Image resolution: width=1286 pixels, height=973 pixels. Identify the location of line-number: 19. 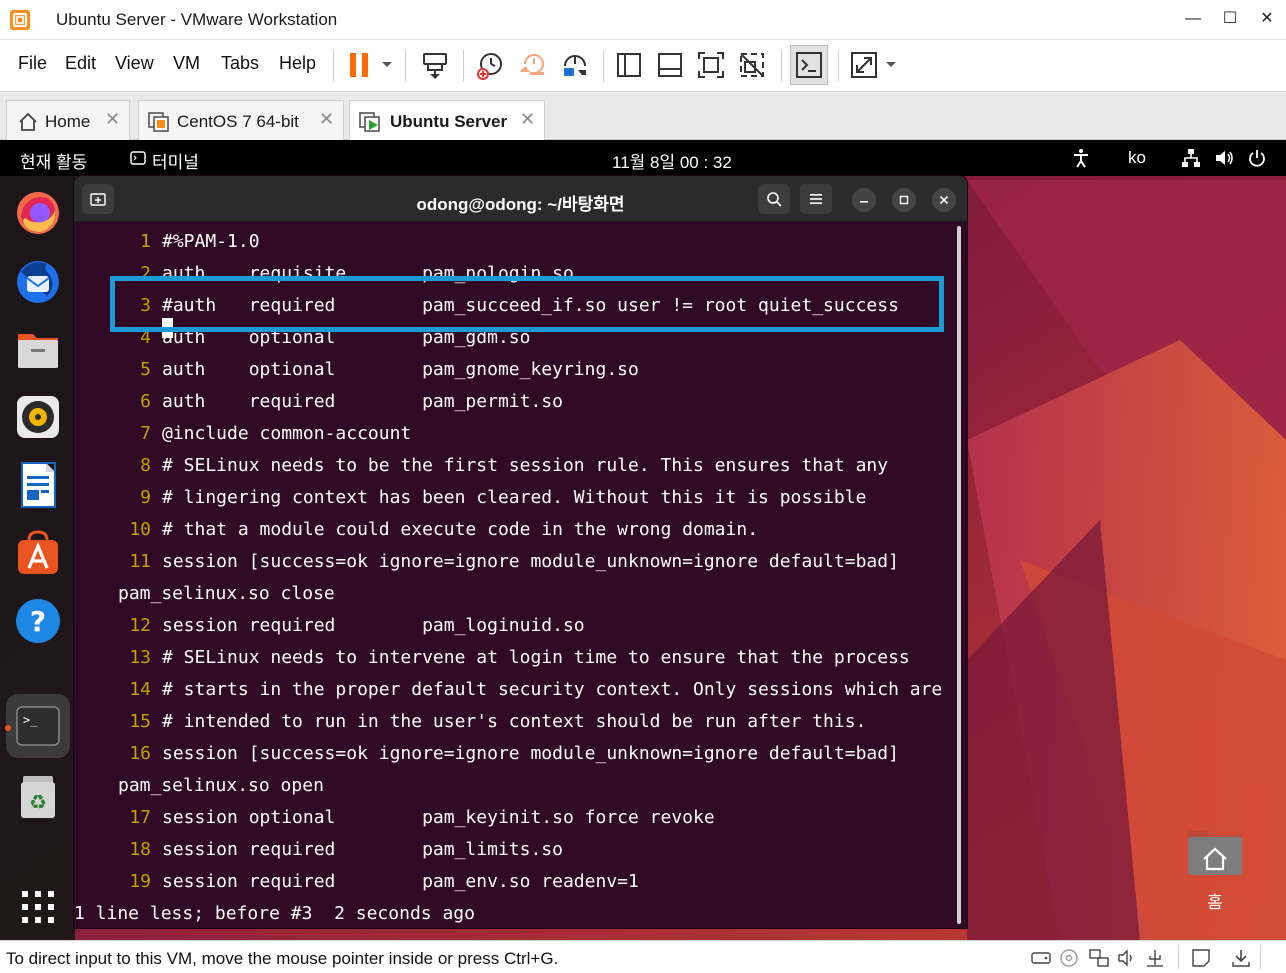
(140, 881).